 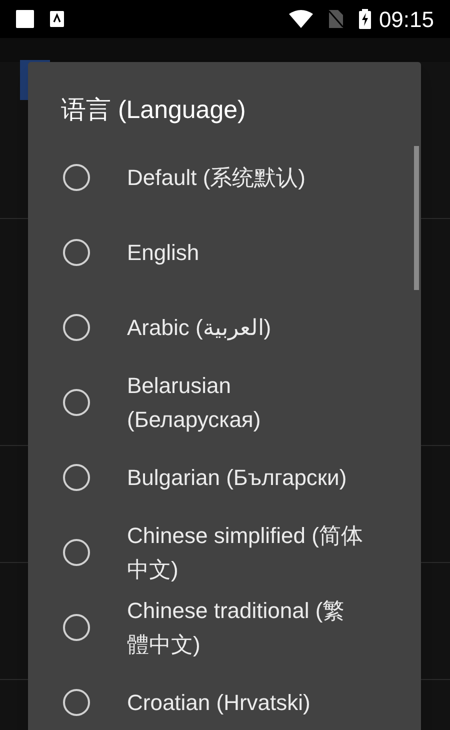 What do you see at coordinates (224, 252) in the screenshot?
I see `language-option: English` at bounding box center [224, 252].